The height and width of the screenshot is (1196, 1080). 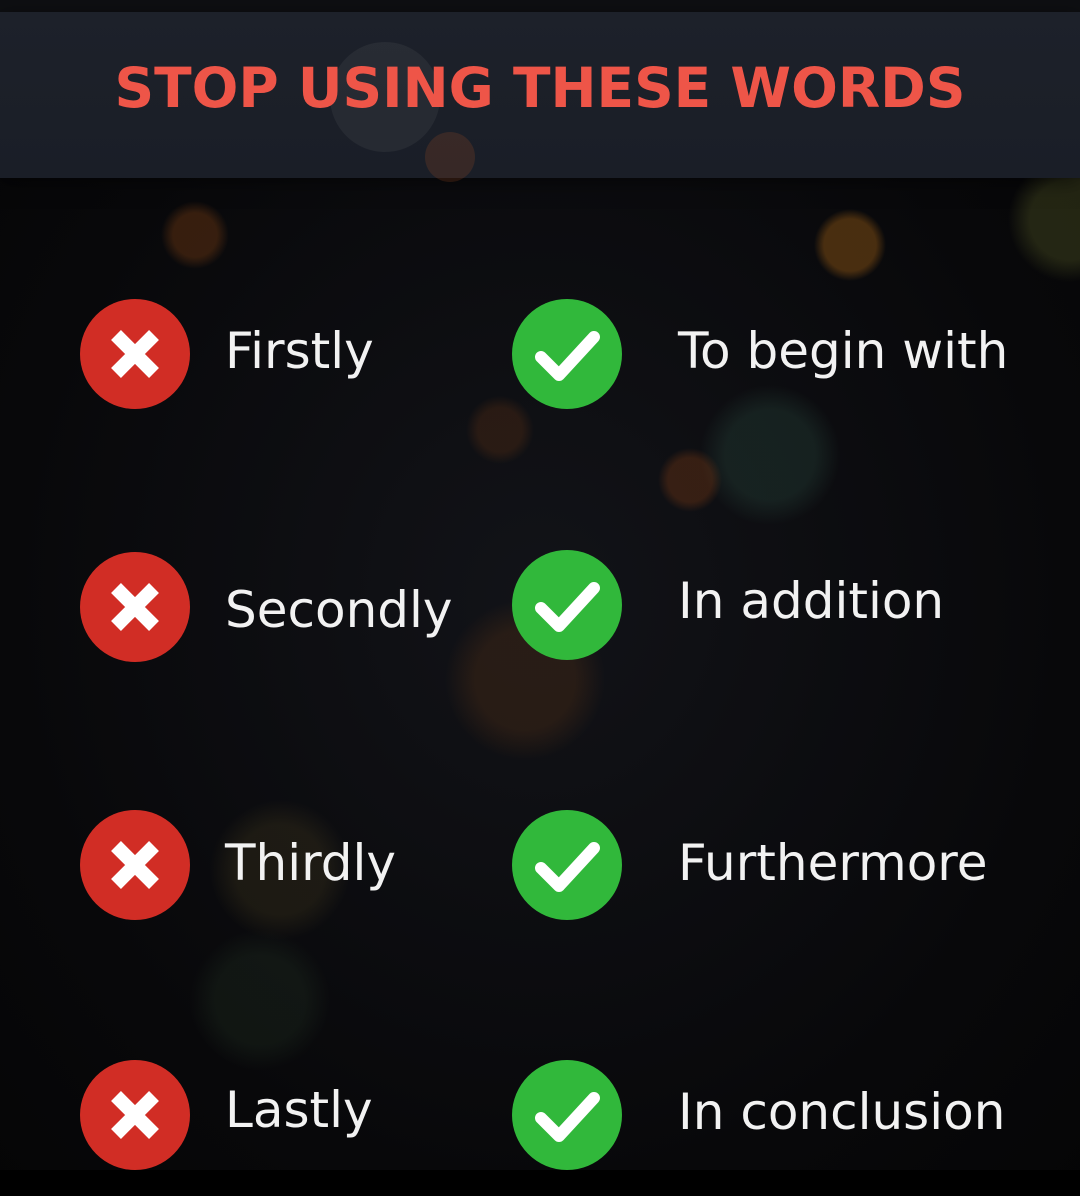 I want to click on word-pair-row: Thirdly Furthermore, so click(x=540, y=870).